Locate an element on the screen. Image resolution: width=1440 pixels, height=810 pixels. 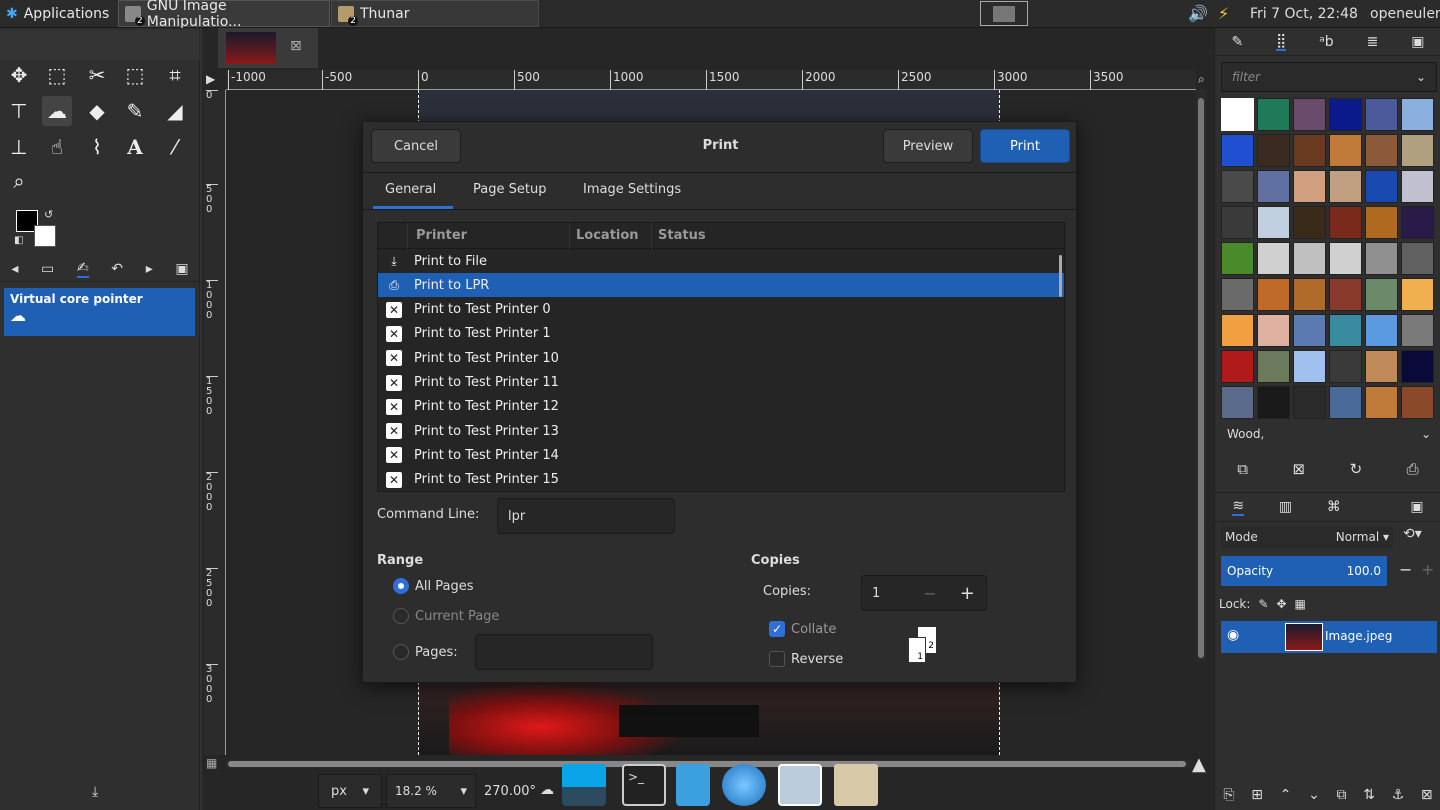
color-picker-icon: ⁄ is located at coordinates (175, 147).